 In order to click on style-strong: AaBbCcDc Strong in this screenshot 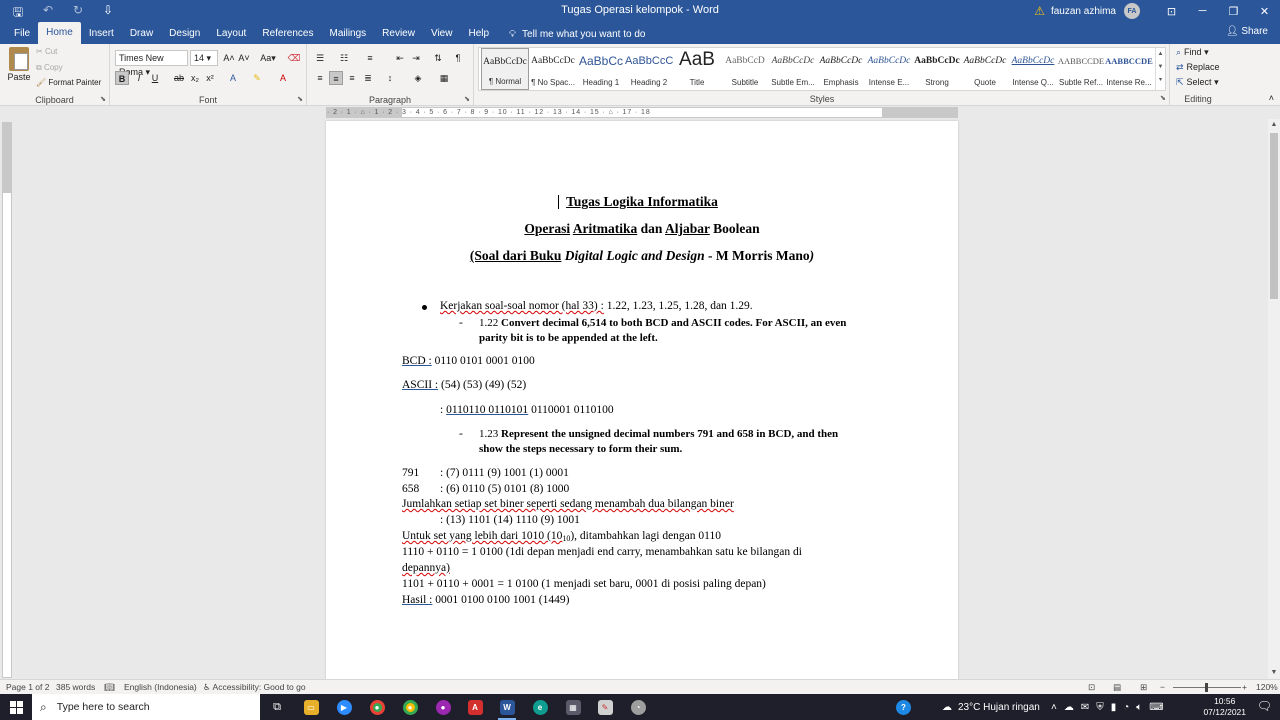, I will do `click(937, 69)`.